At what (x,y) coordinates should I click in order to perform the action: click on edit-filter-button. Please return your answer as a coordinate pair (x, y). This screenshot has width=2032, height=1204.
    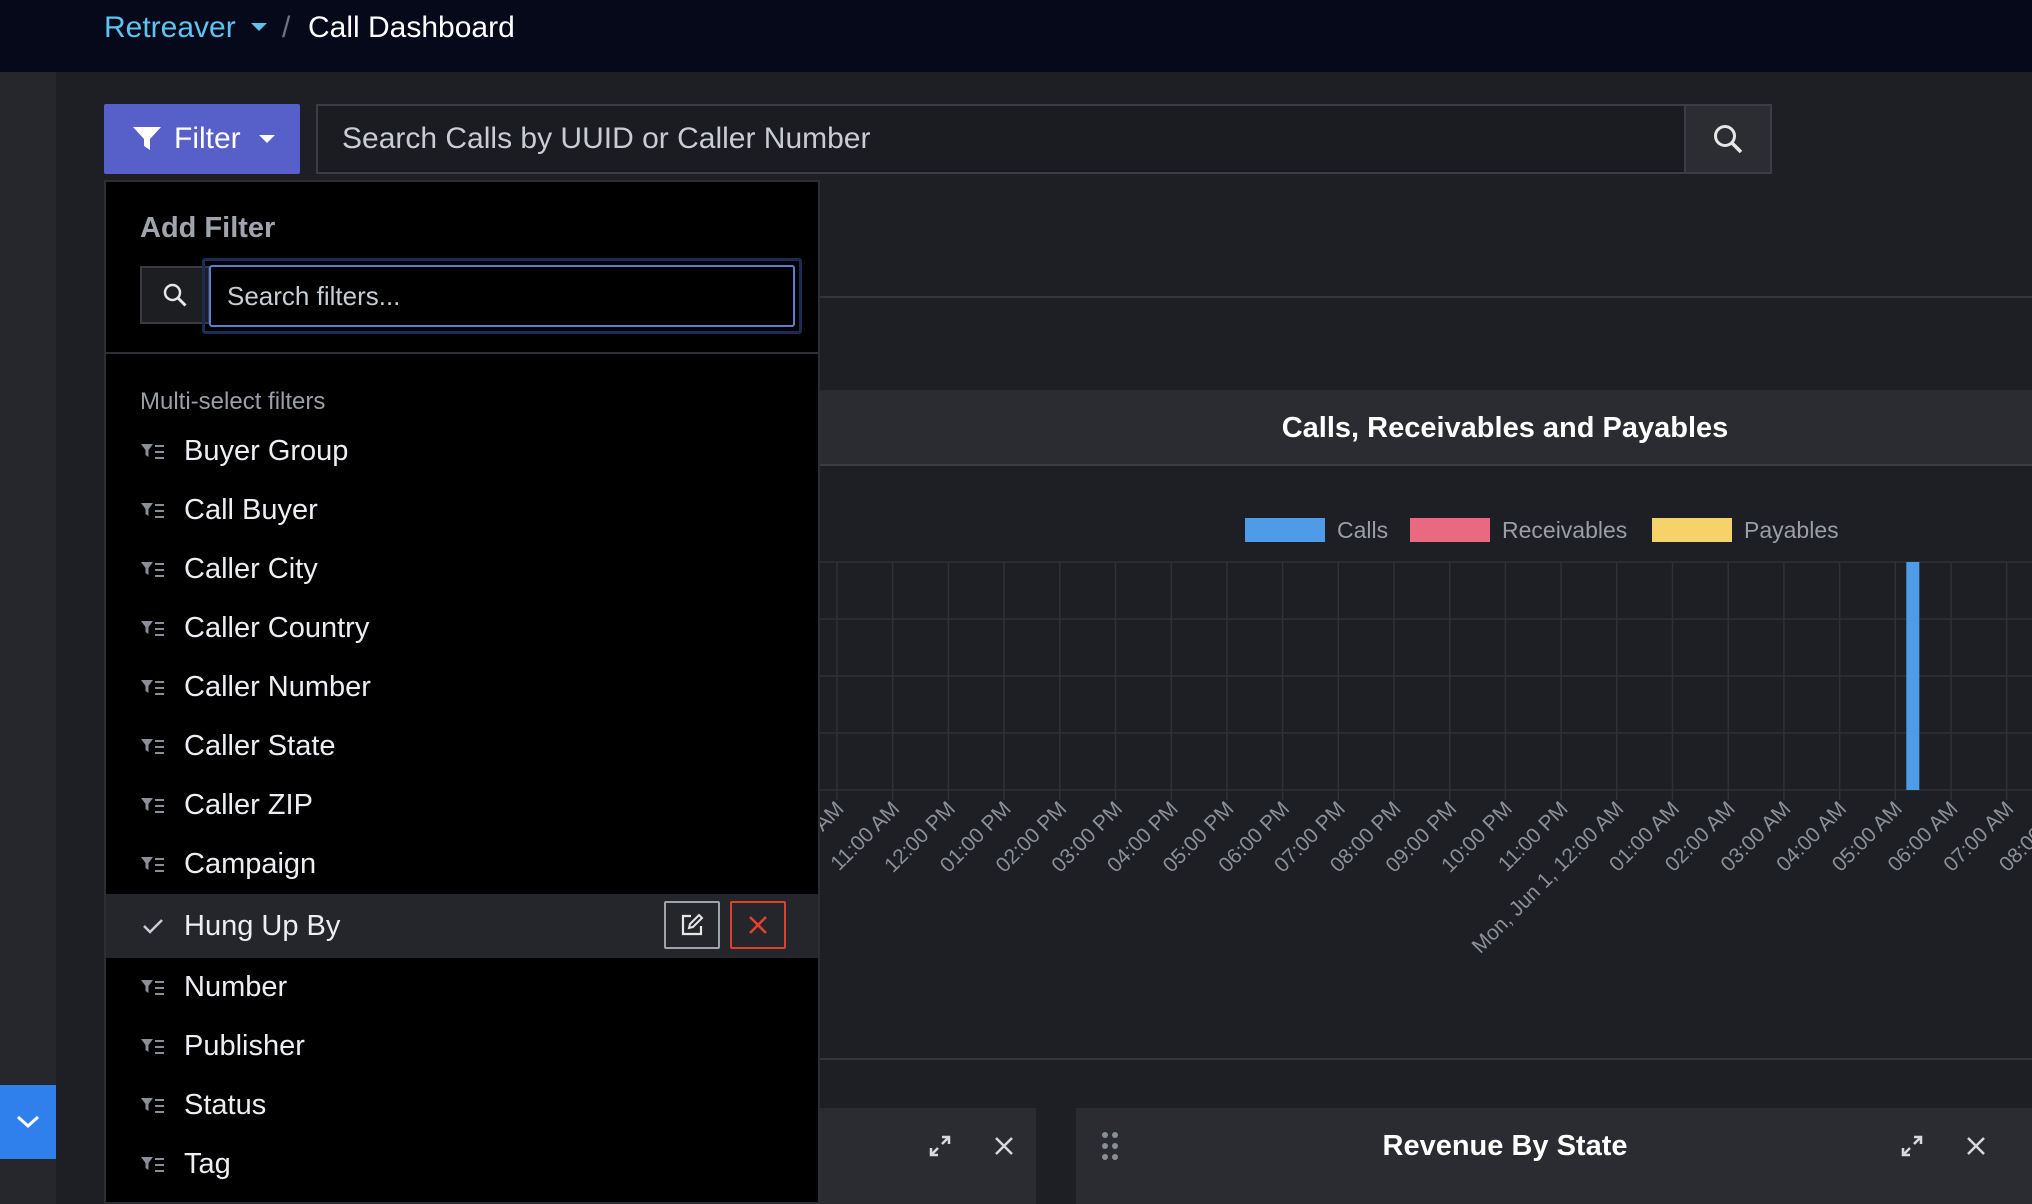
    Looking at the image, I should click on (692, 925).